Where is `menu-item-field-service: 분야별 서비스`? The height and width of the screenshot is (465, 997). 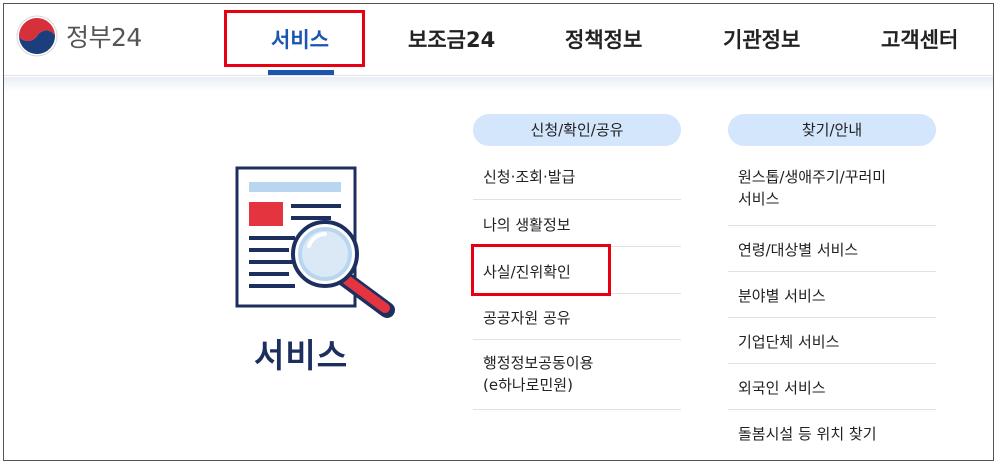
menu-item-field-service: 분야별 서비스 is located at coordinates (832, 295).